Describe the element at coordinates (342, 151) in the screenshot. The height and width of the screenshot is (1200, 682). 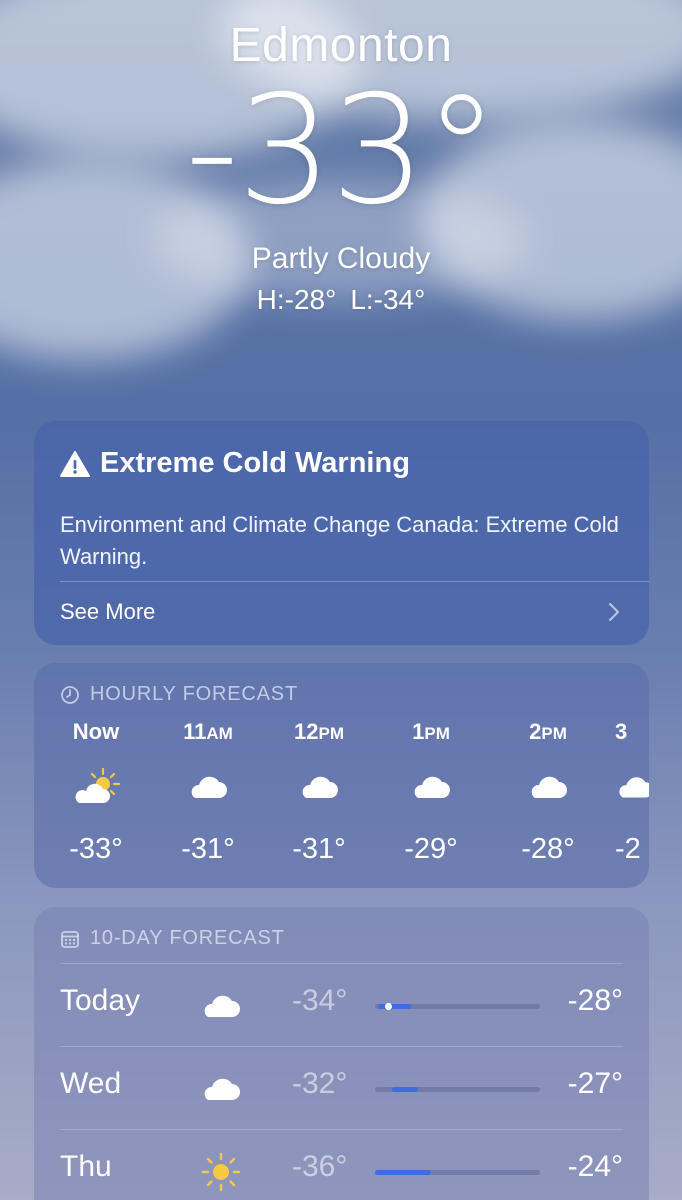
I see `current-temperature: -33°` at that location.